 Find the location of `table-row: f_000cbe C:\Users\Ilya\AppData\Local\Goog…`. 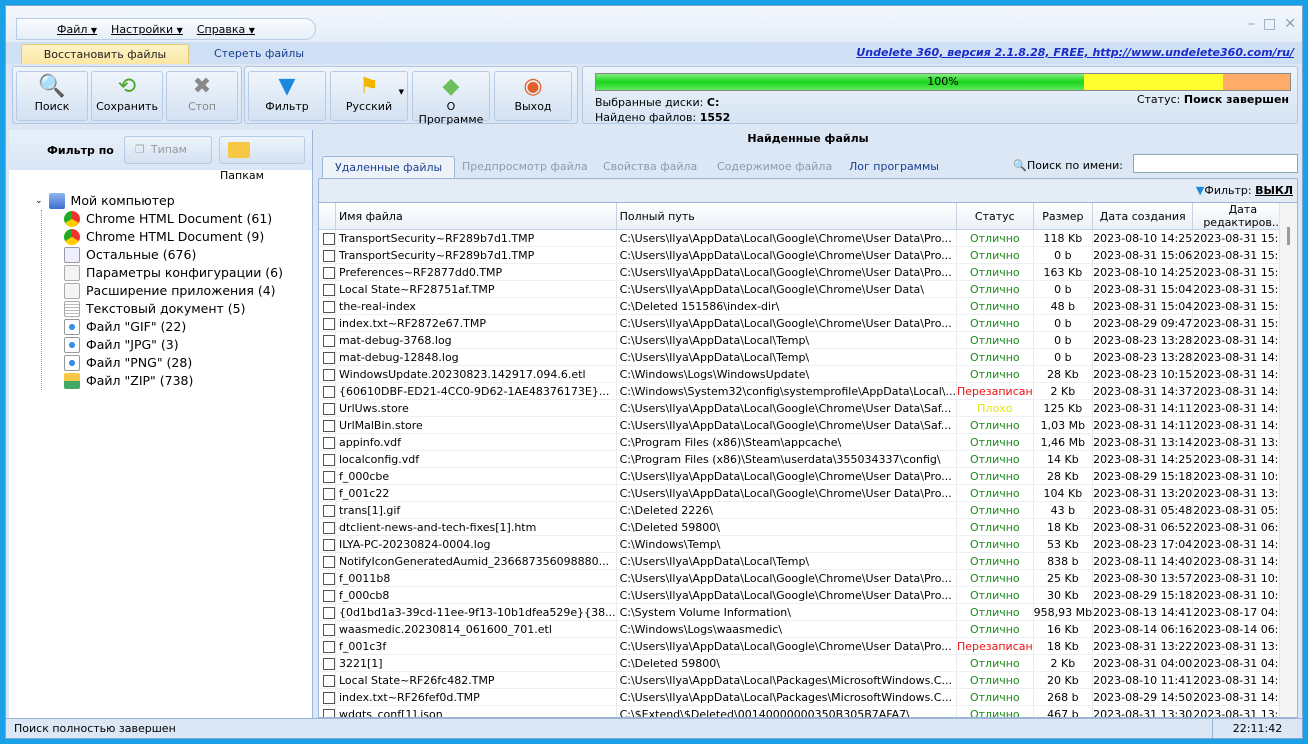

table-row: f_000cbe C:\Users\Ilya\AppData\Local\Goog… is located at coordinates (808, 476).